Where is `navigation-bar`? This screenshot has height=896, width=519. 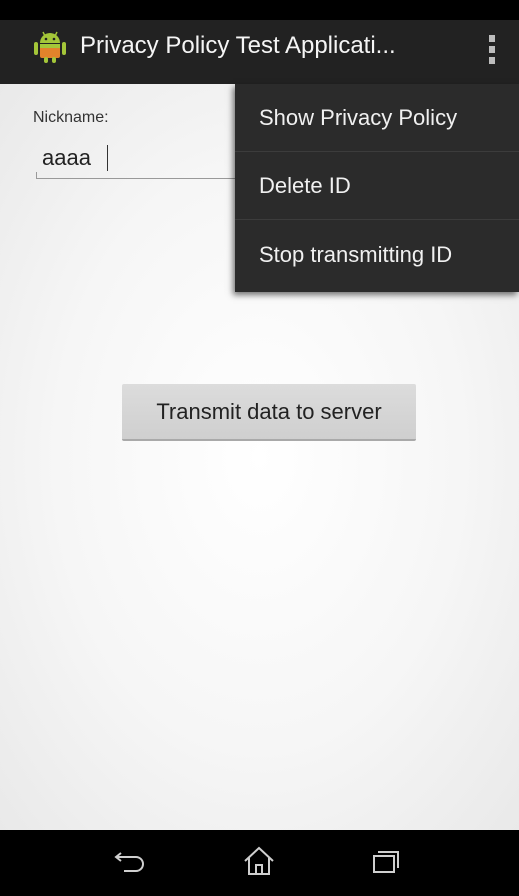
navigation-bar is located at coordinates (259, 863).